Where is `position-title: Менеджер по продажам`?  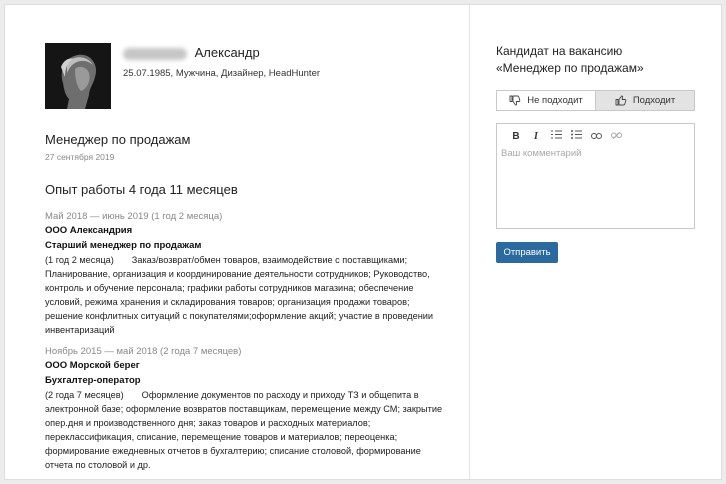 position-title: Менеджер по продажам is located at coordinates (118, 139).